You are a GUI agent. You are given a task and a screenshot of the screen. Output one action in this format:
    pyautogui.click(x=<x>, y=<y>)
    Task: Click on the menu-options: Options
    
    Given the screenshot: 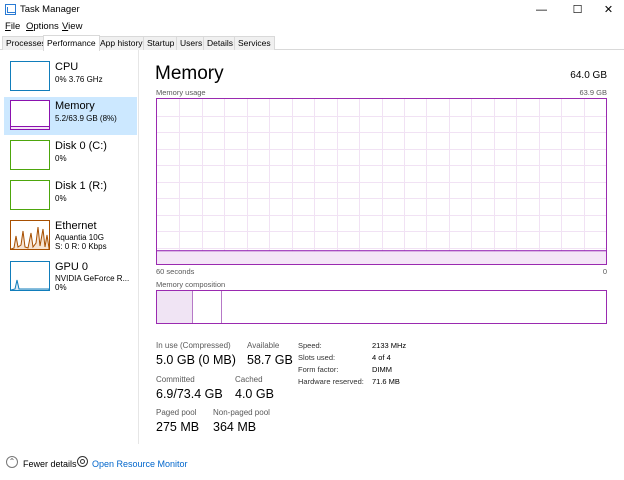 What is the action you would take?
    pyautogui.click(x=42, y=26)
    